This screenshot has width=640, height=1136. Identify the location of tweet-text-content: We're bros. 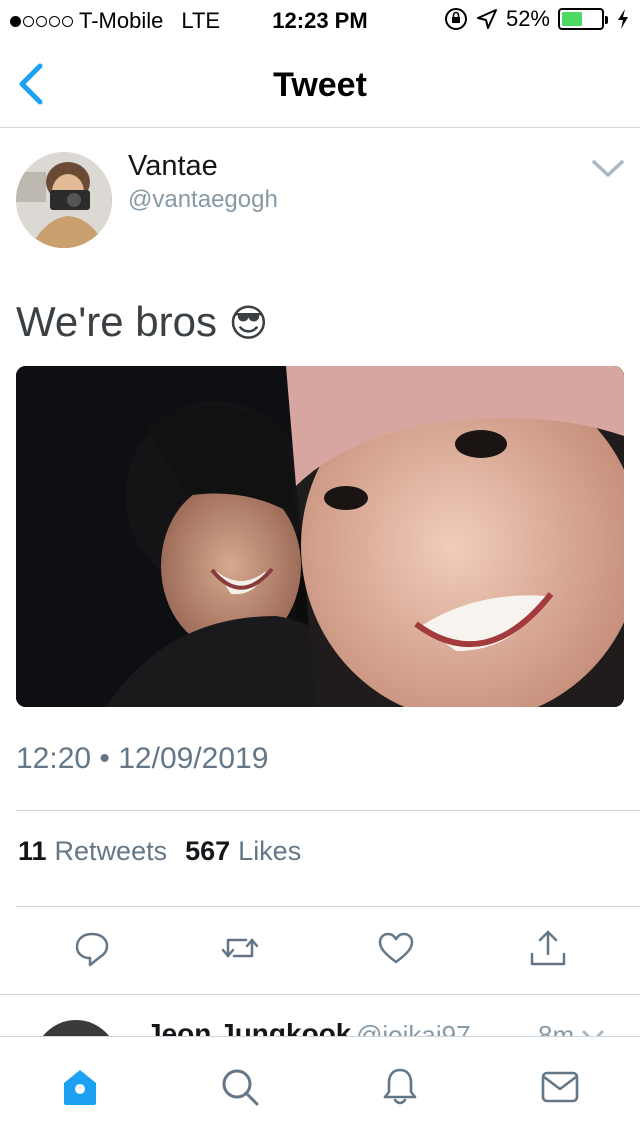
(116, 321).